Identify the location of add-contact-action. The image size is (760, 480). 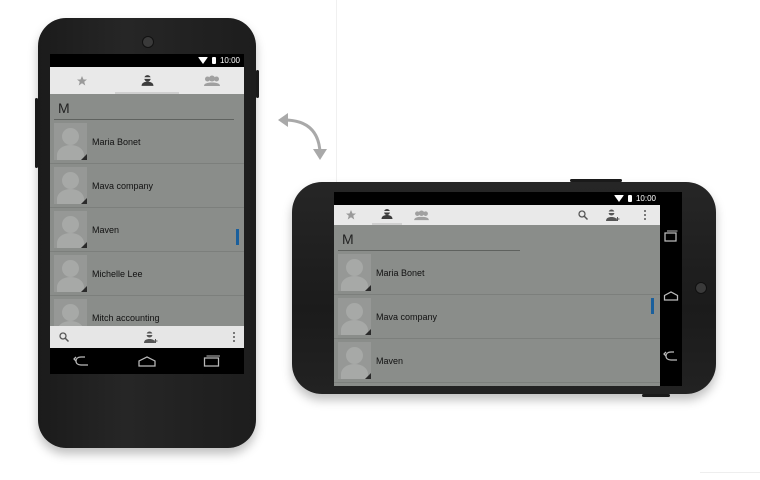
(613, 215).